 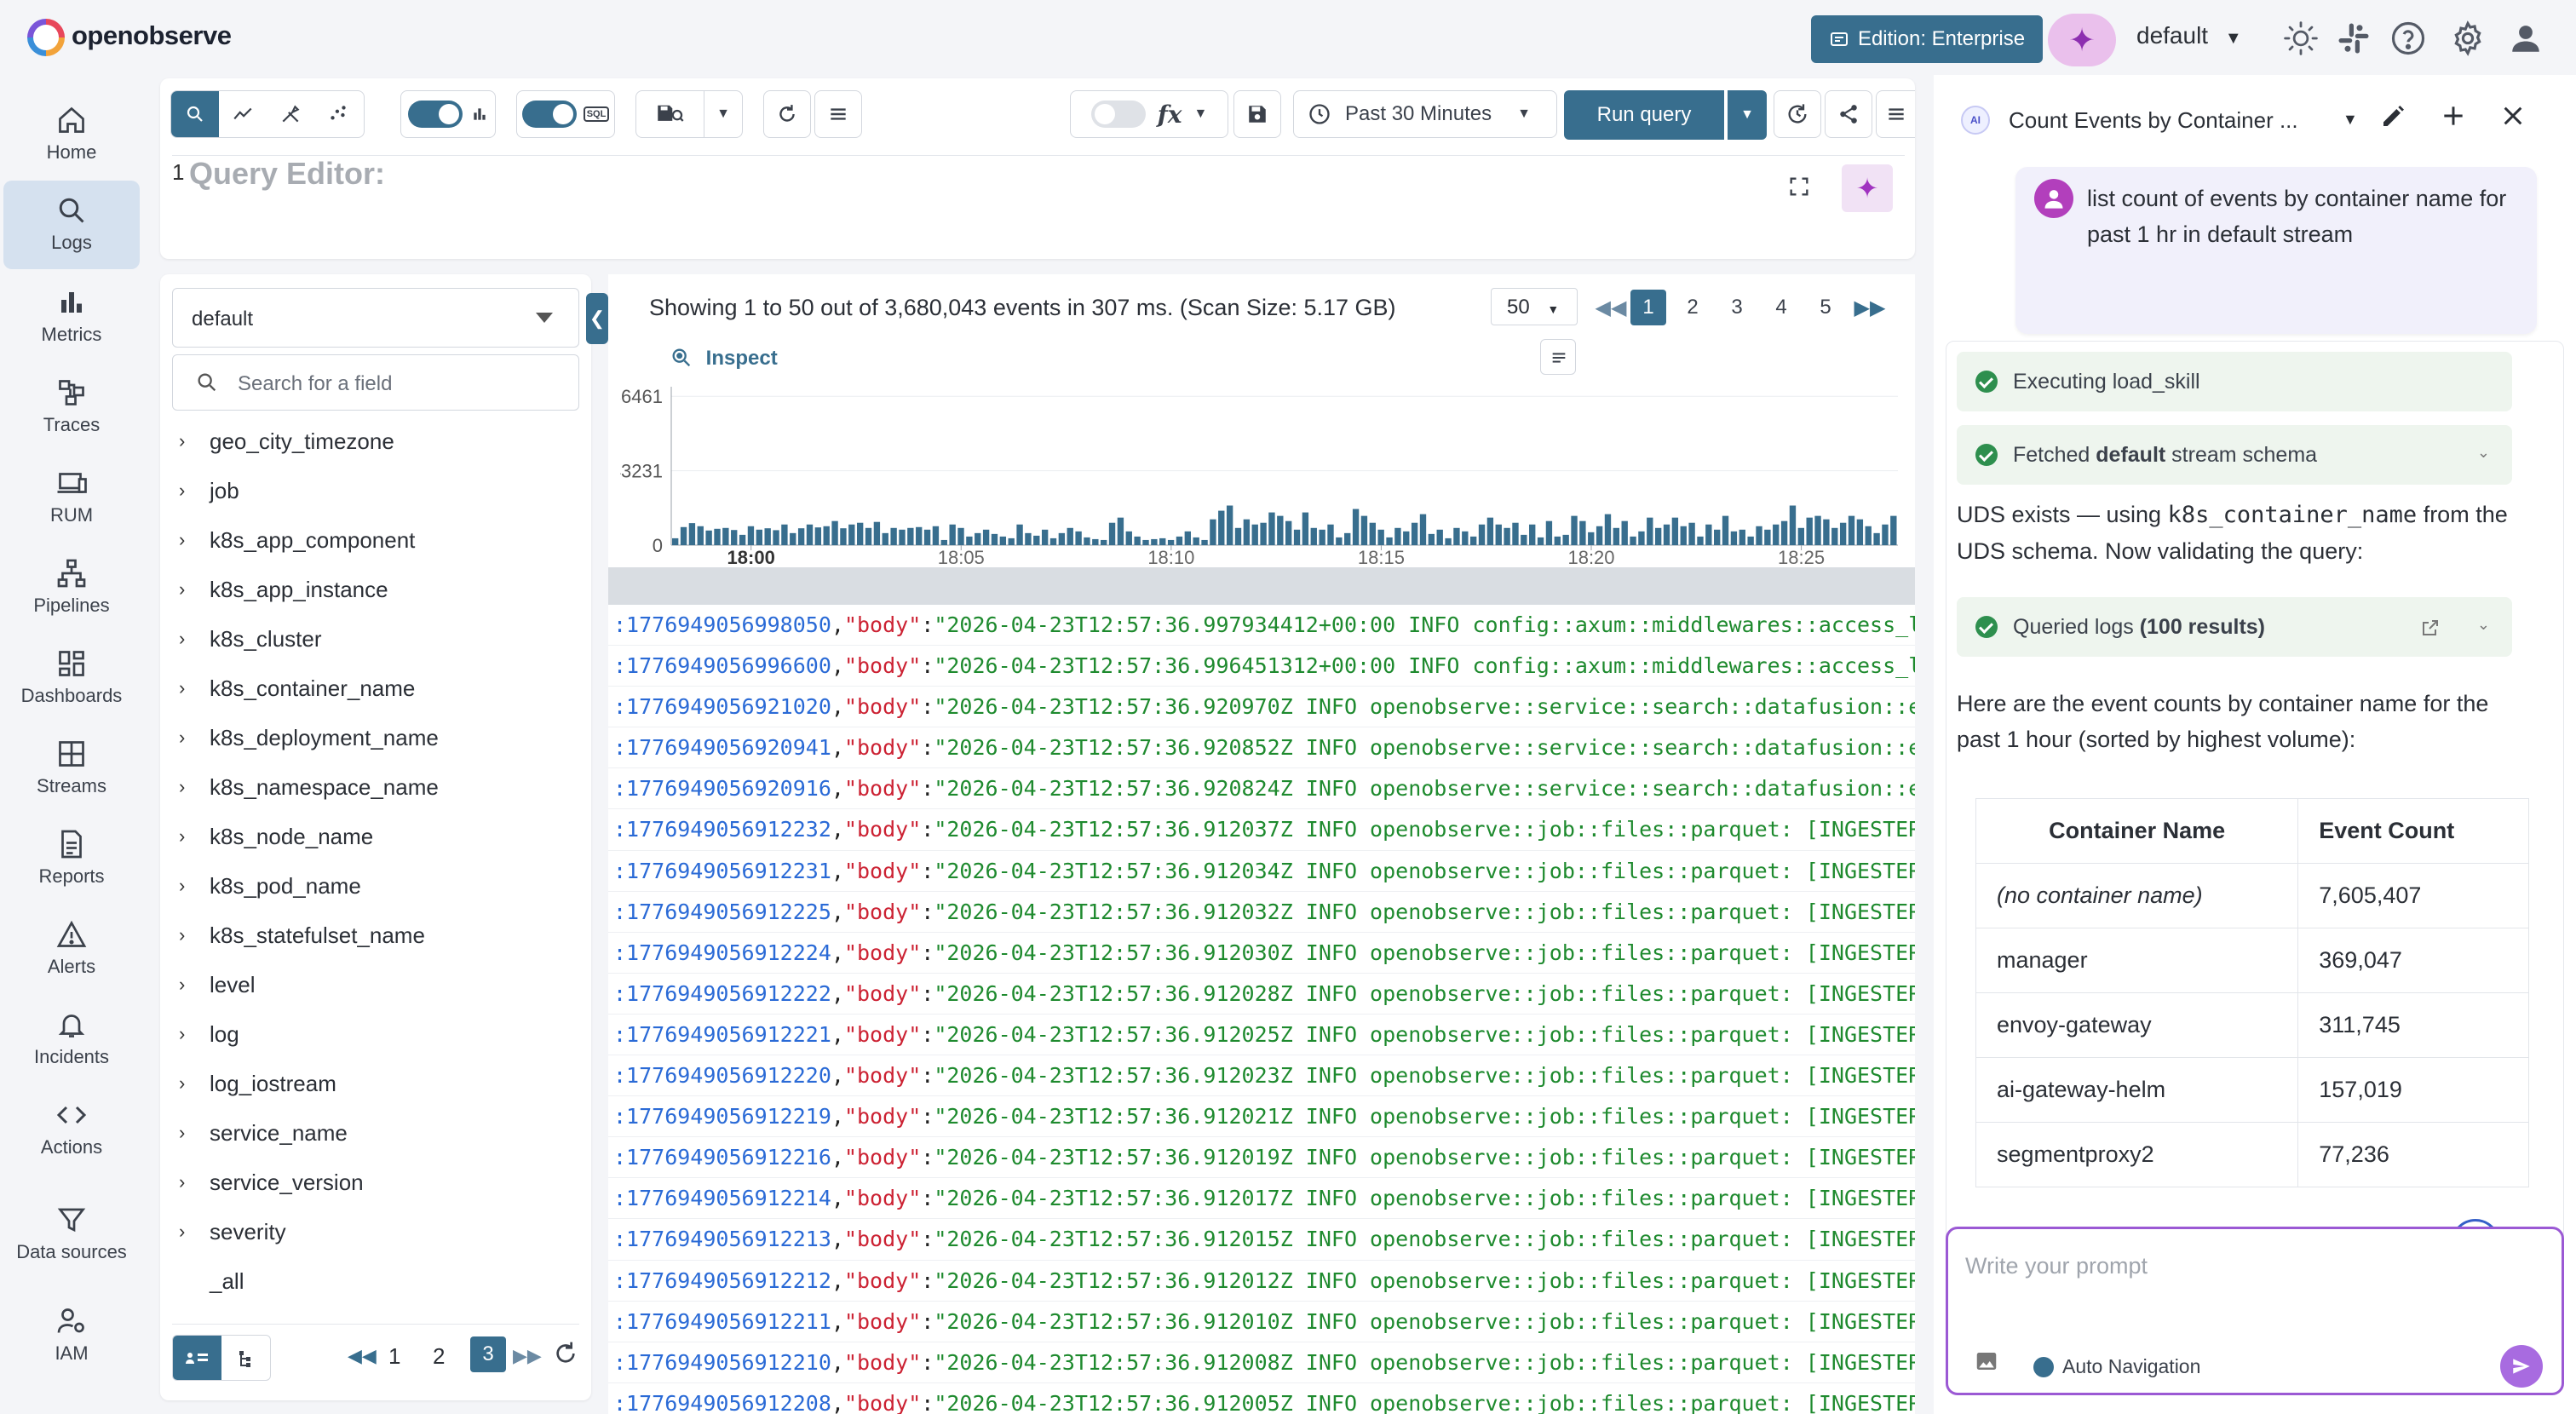 I want to click on nav-item-dashboards: Dashboards, so click(x=71, y=678).